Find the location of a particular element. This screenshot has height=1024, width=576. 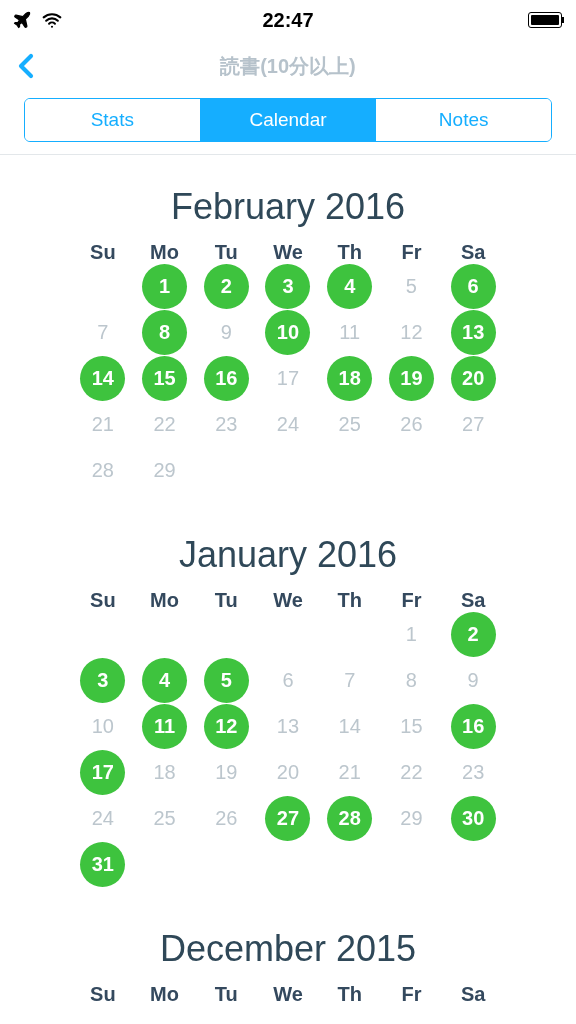

completed-day: 12 is located at coordinates (226, 726).